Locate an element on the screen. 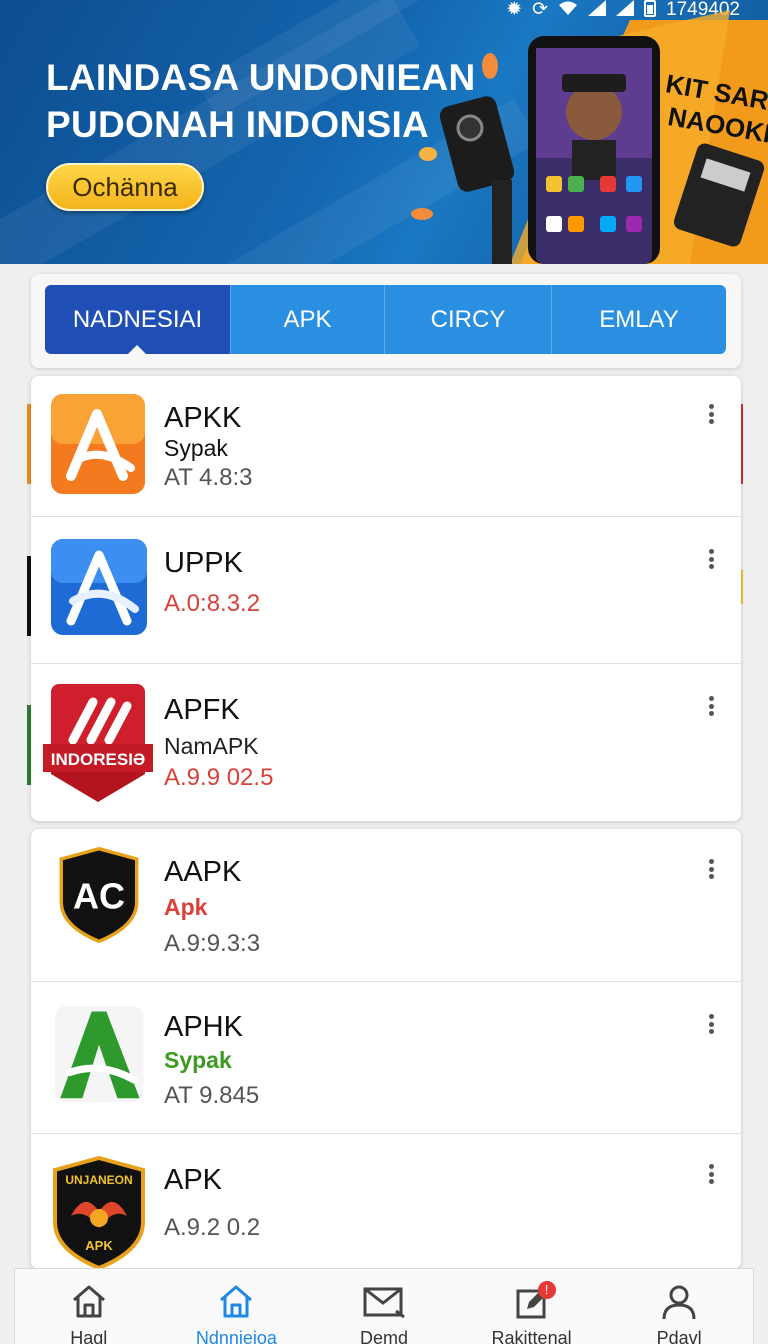 The image size is (768, 1344). app-version: A.9.2 0.2 is located at coordinates (212, 1227).